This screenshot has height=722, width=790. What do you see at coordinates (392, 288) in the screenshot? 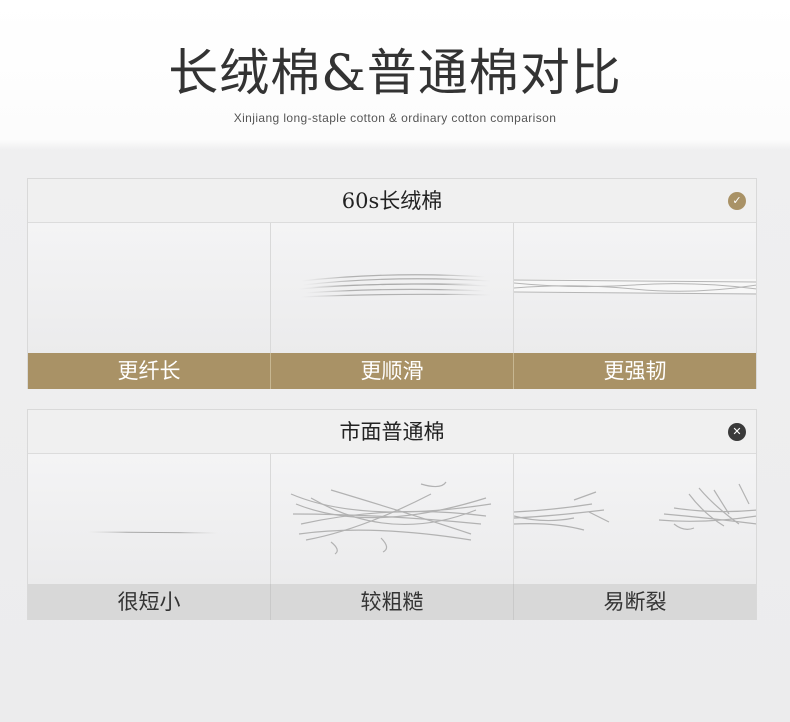
I see `fiber-image-smoother` at bounding box center [392, 288].